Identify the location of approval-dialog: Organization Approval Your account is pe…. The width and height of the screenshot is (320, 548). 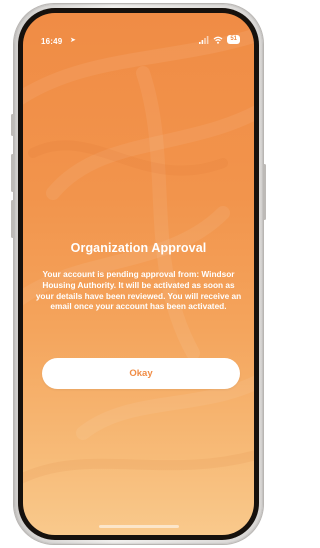
(138, 276).